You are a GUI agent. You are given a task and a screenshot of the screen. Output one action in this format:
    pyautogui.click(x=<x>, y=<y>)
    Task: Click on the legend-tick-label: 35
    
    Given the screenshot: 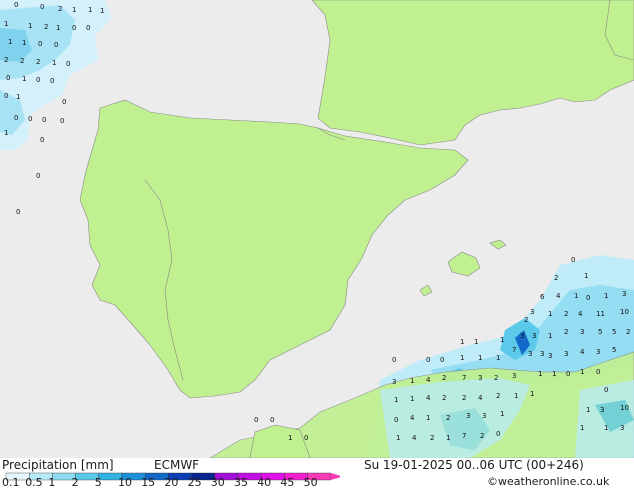 What is the action you would take?
    pyautogui.click(x=241, y=482)
    